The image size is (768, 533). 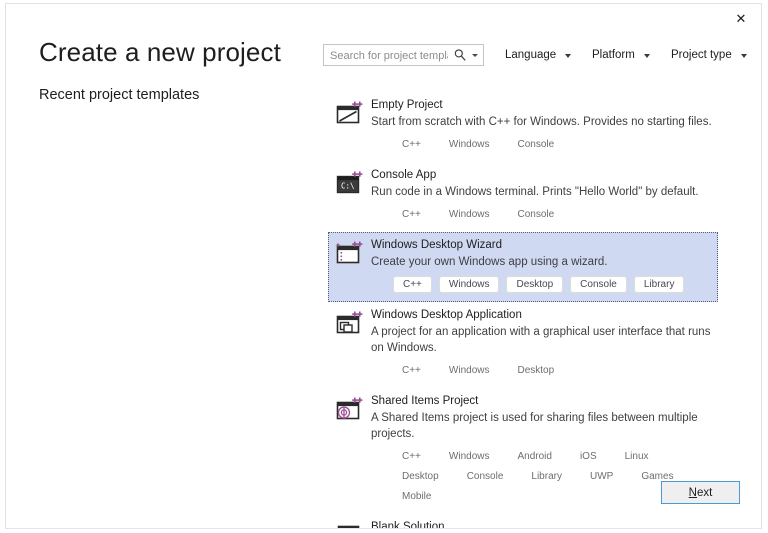 I want to click on filter-platform: Platform, so click(x=621, y=55).